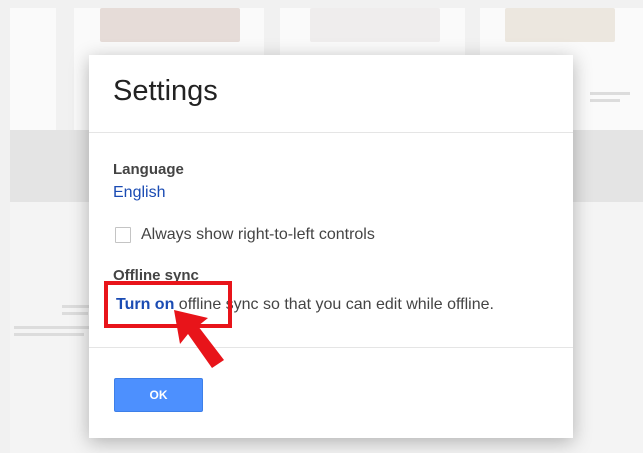 The image size is (643, 453). Describe the element at coordinates (148, 169) in the screenshot. I see `language-label: Language` at that location.